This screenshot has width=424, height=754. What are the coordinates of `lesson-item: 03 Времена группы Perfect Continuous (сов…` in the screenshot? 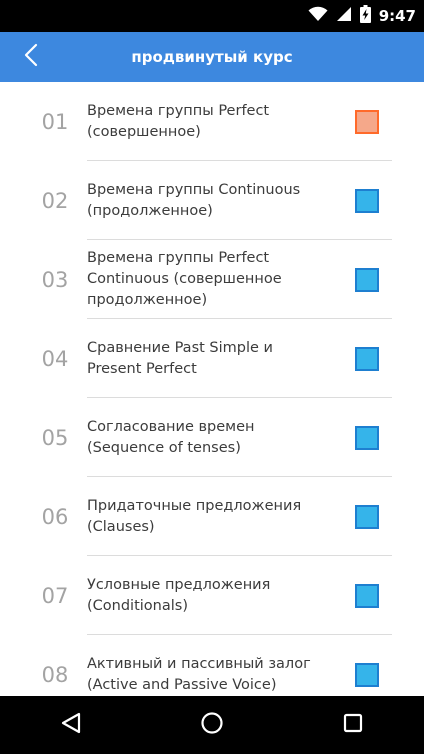 It's located at (212, 279).